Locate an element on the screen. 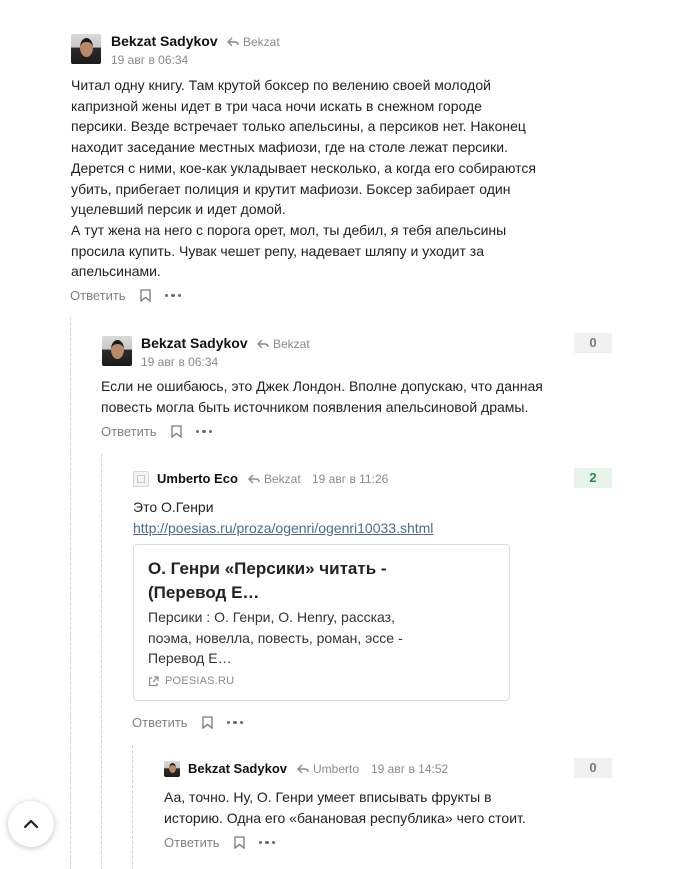 The height and width of the screenshot is (869, 700). external-link-icon is located at coordinates (153, 680).